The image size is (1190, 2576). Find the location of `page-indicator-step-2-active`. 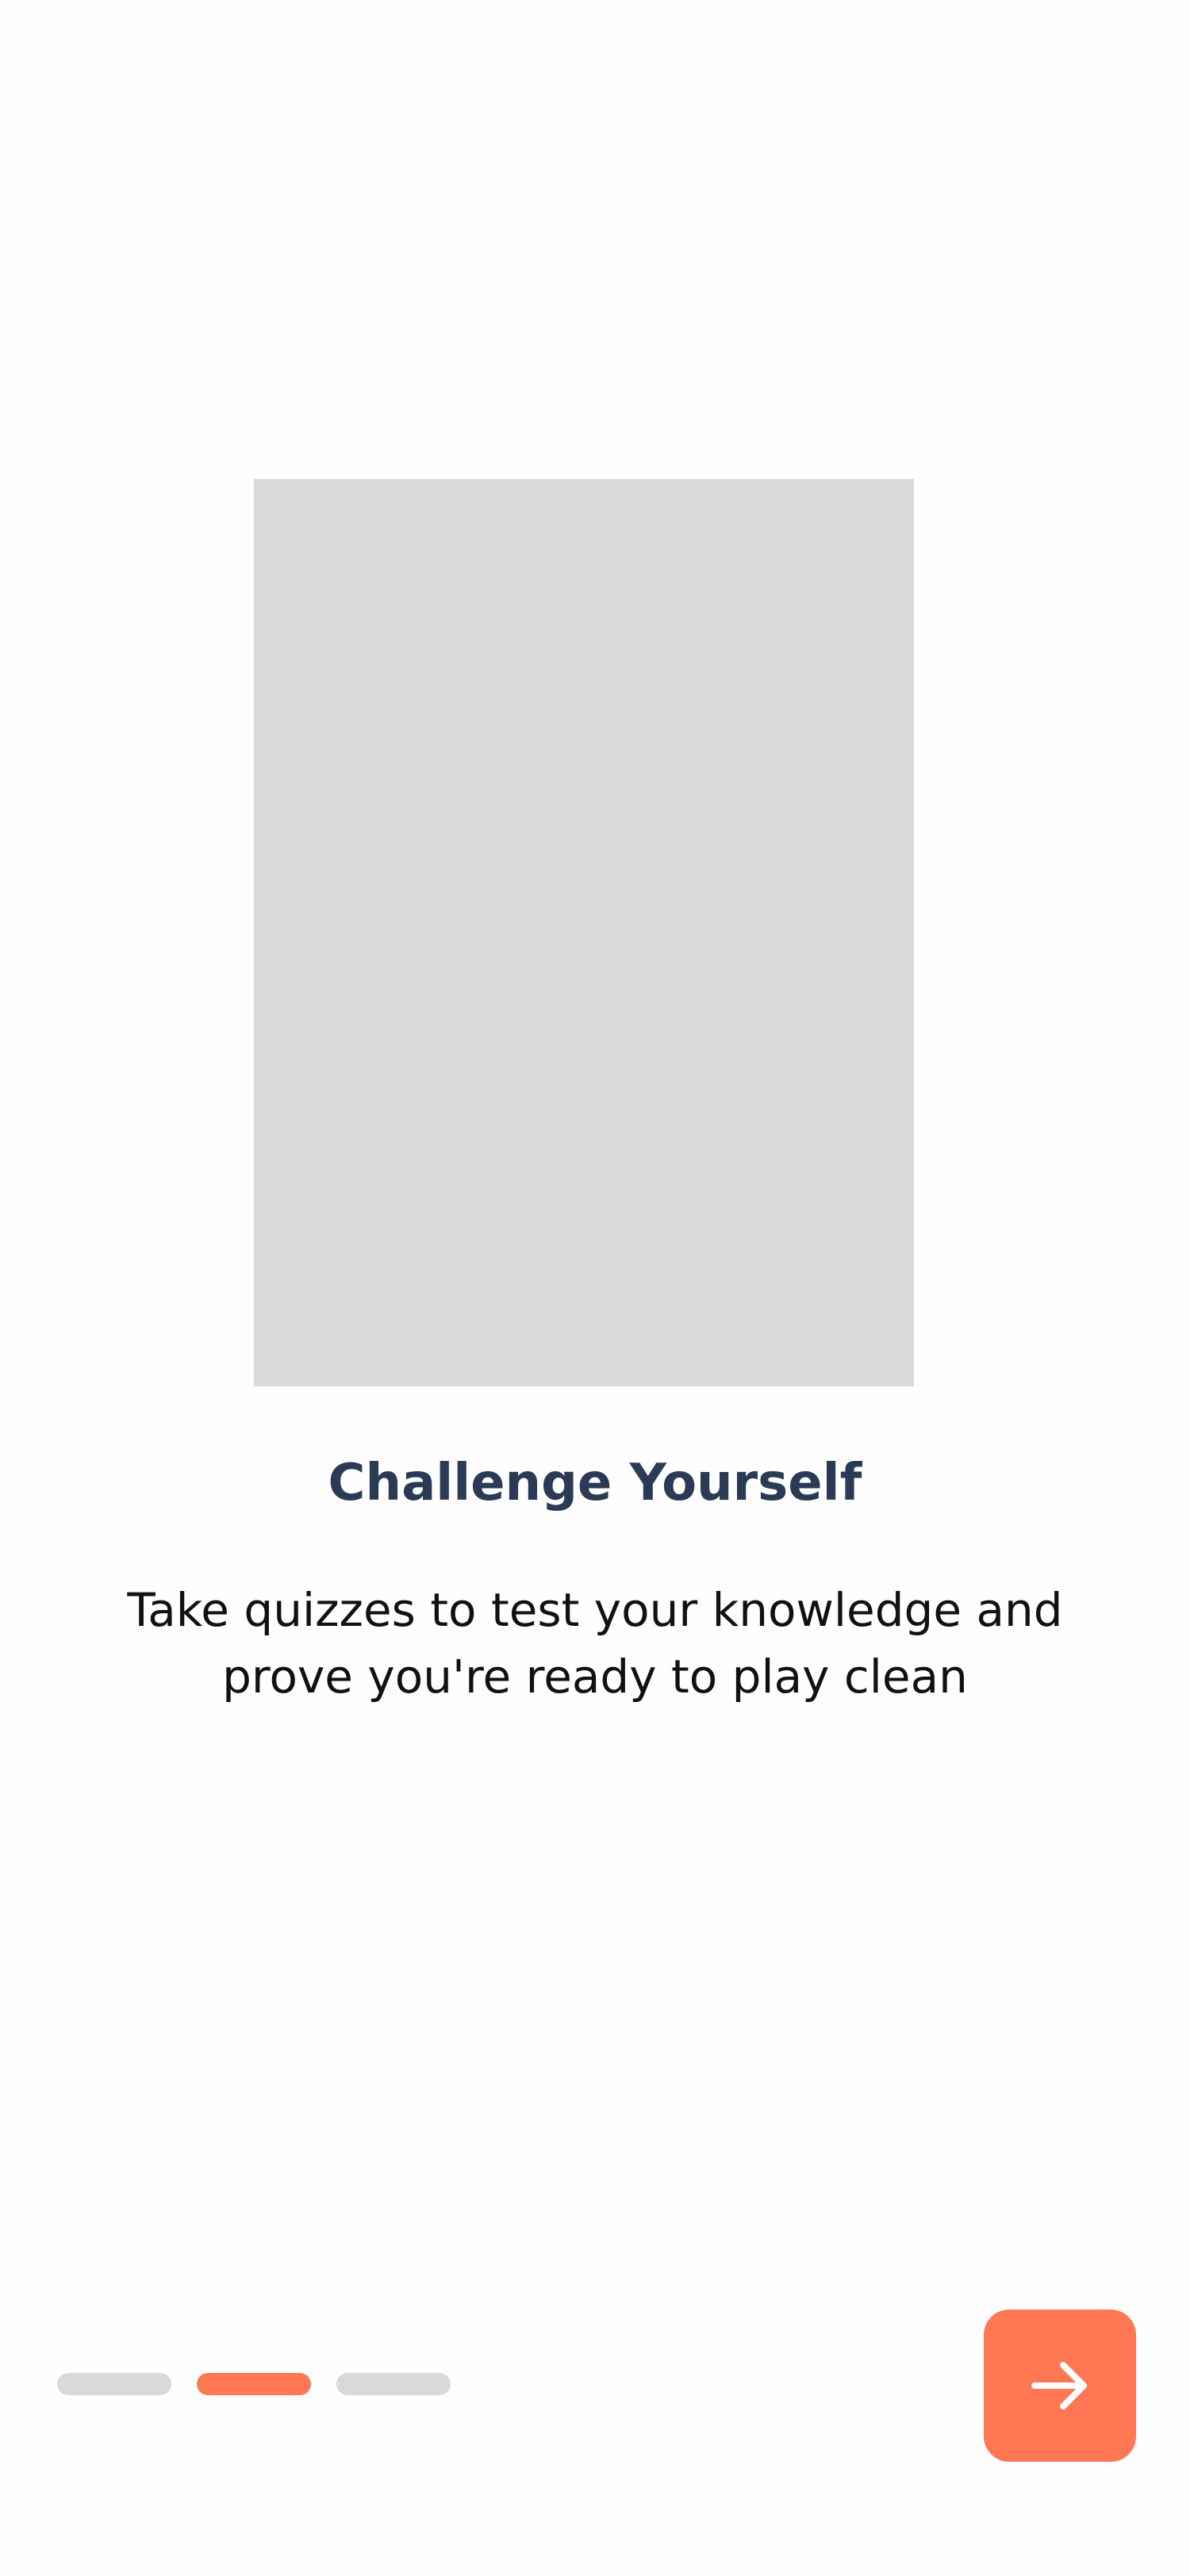

page-indicator-step-2-active is located at coordinates (254, 2384).